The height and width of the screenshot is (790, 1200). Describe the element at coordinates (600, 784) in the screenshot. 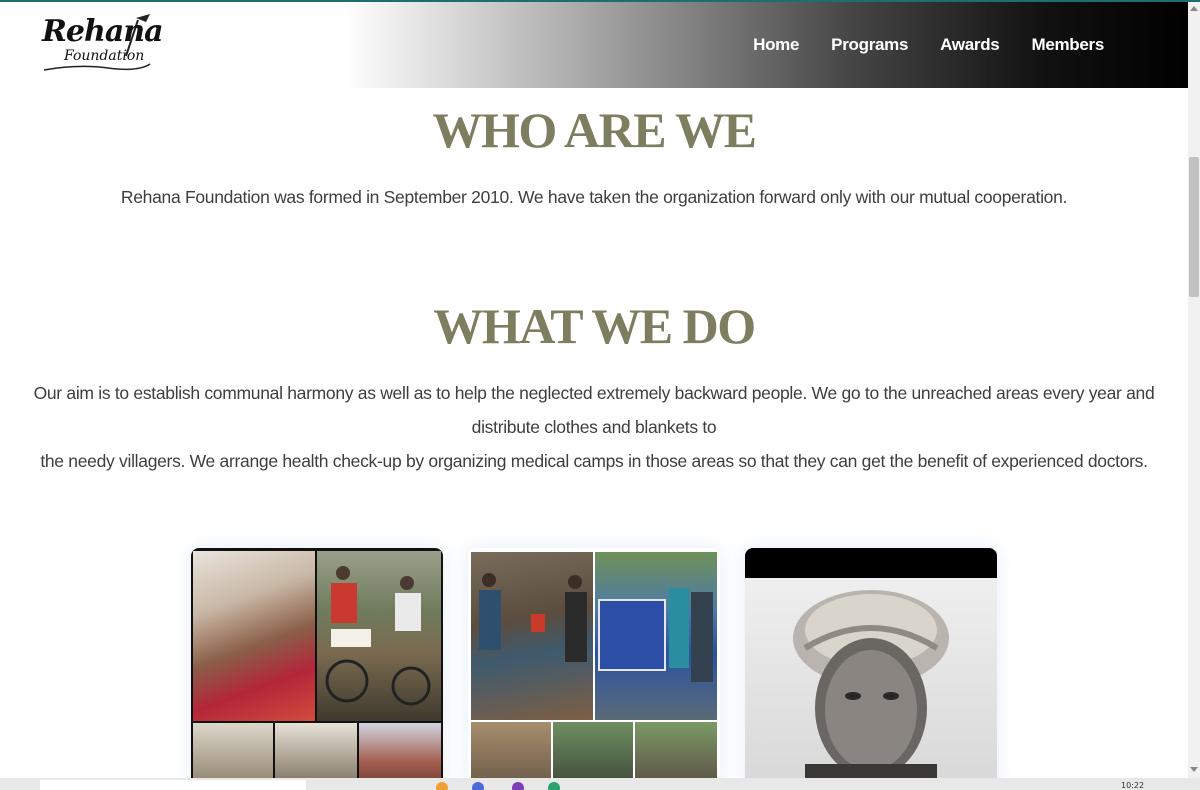

I see `taskbar: 10:22` at that location.